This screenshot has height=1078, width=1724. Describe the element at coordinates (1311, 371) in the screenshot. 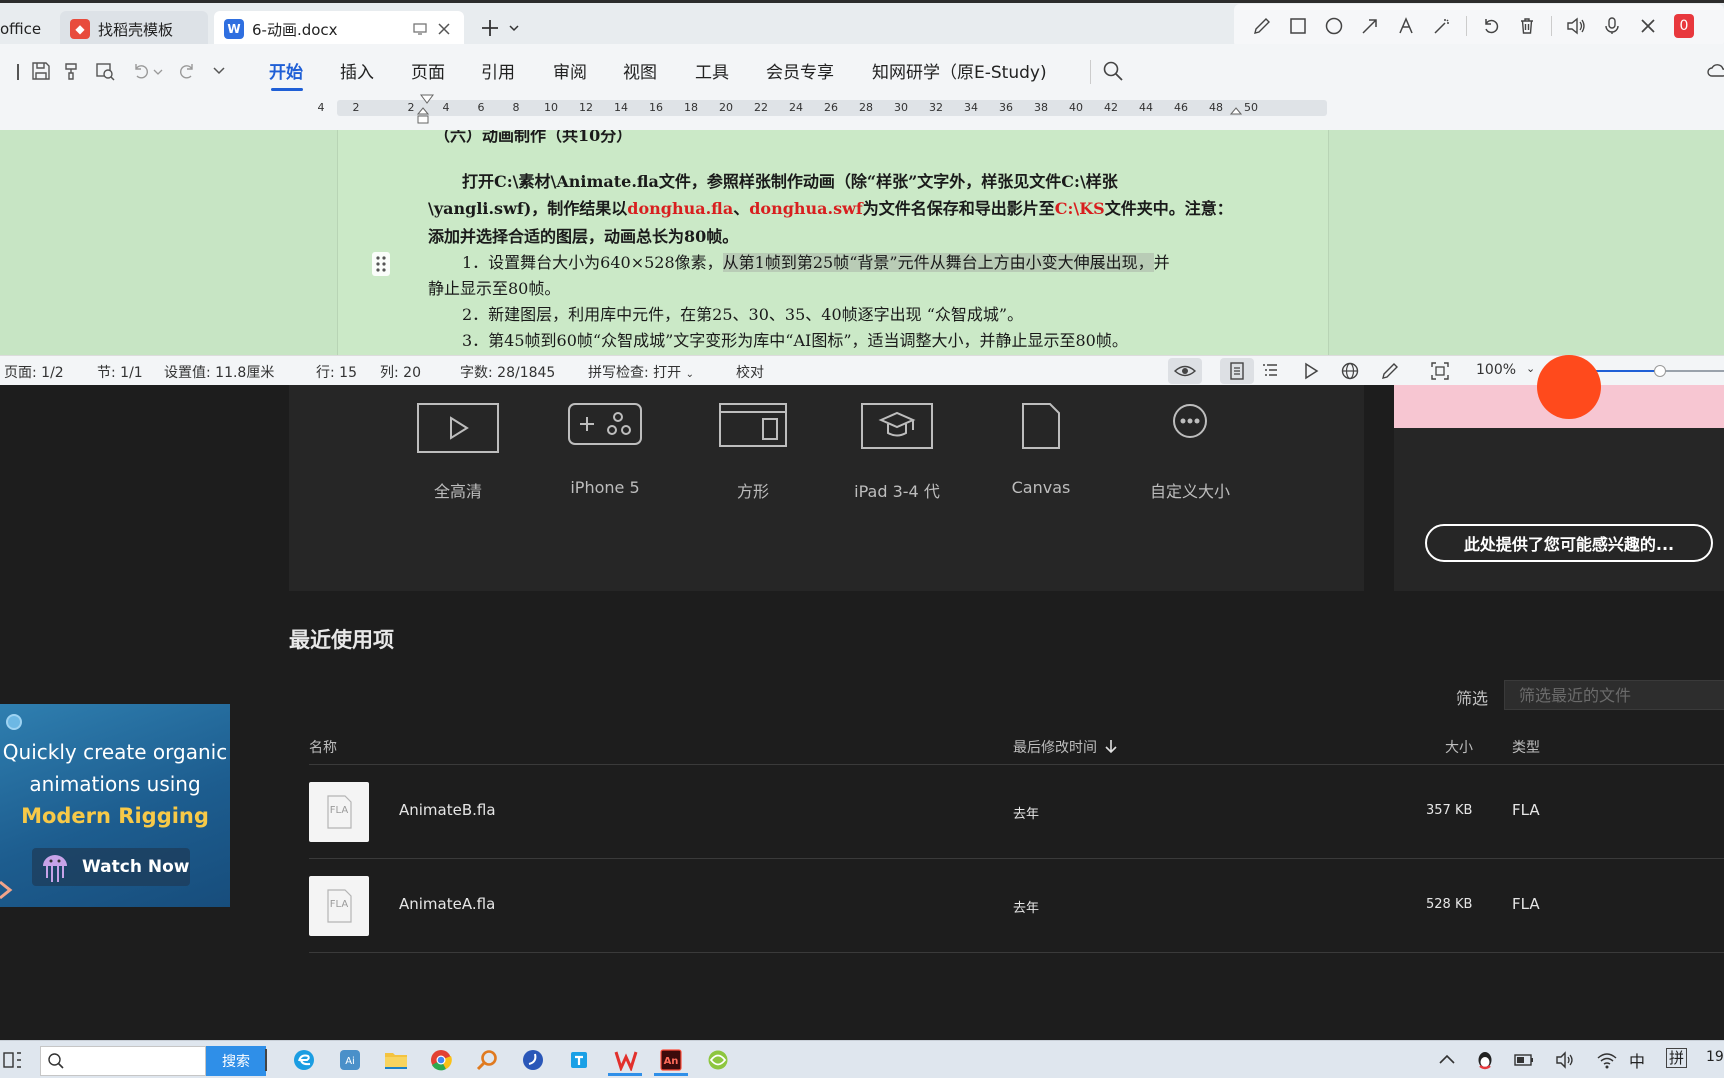

I see `play-icon` at that location.